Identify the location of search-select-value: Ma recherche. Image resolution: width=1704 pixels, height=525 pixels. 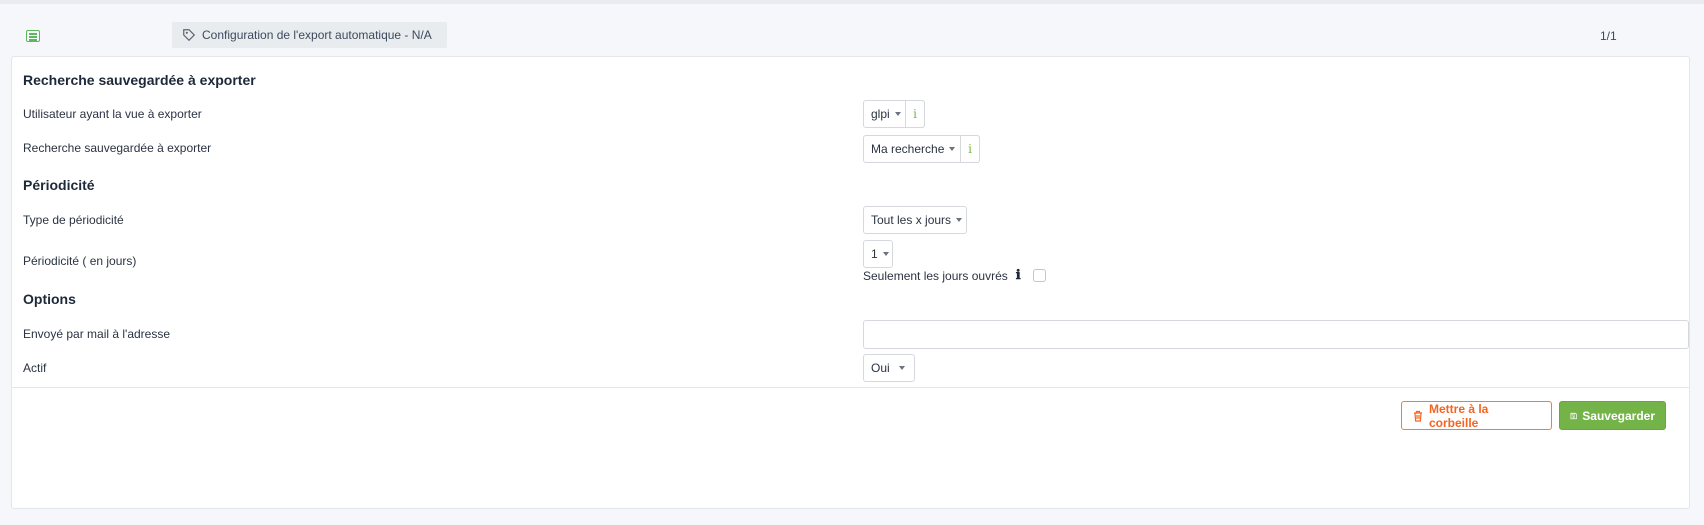
(908, 149).